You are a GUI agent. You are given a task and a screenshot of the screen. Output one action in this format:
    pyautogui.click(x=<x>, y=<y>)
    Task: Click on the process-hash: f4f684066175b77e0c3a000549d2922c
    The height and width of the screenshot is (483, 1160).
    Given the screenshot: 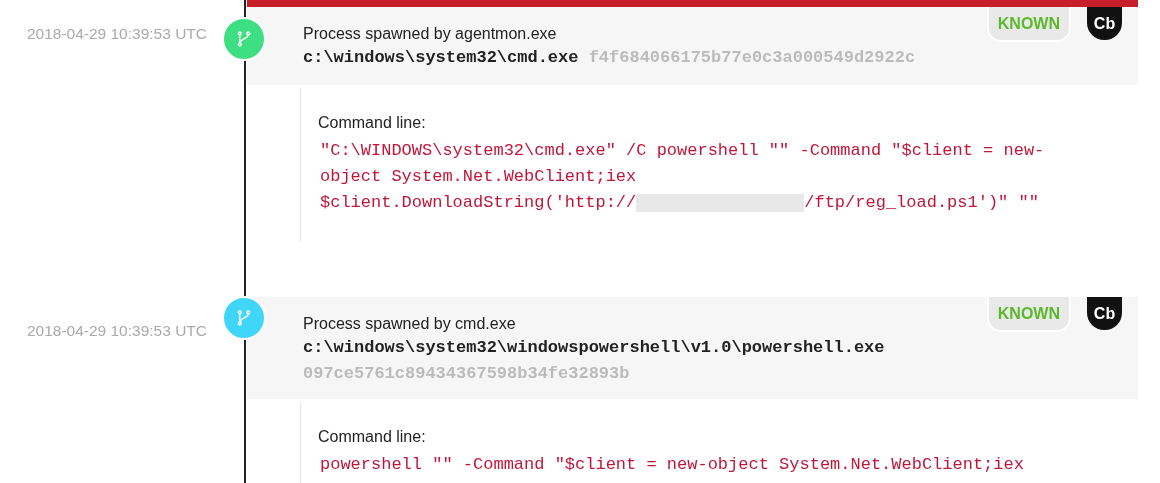 What is the action you would take?
    pyautogui.click(x=752, y=57)
    